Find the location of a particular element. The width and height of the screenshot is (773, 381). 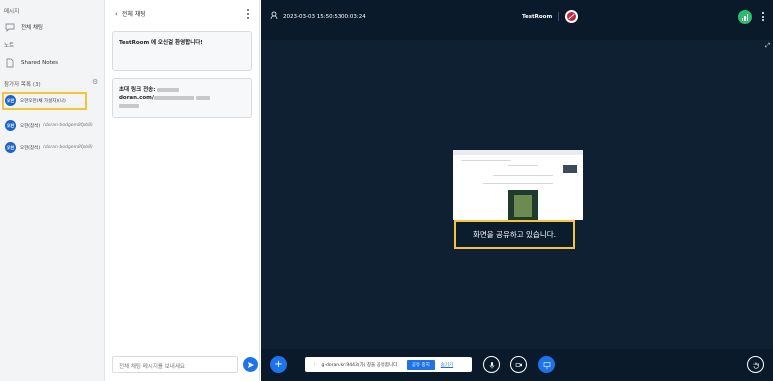

plus-icon: + is located at coordinates (278, 364).